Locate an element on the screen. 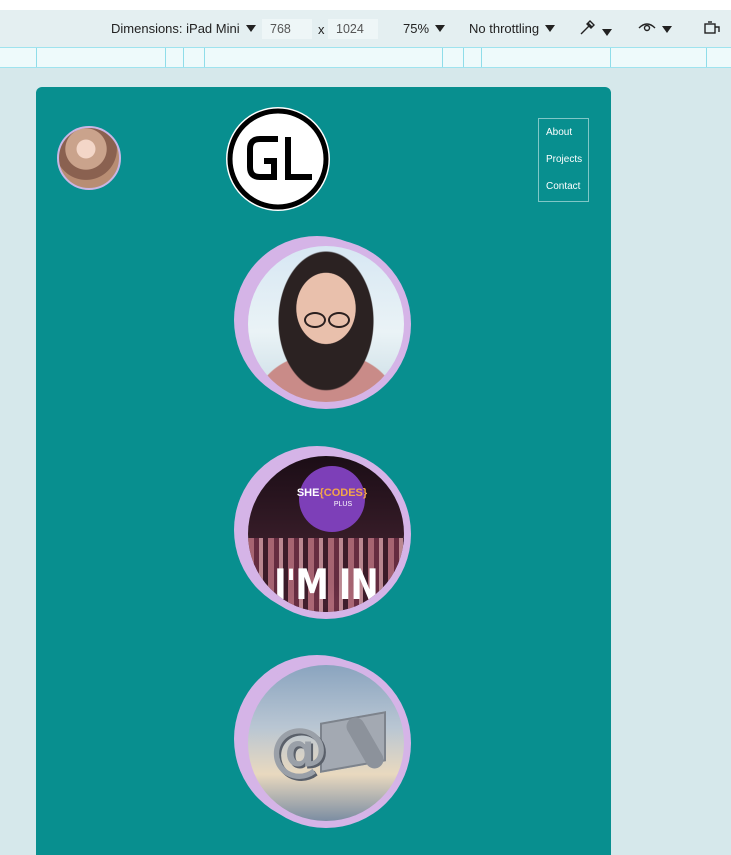  contact-card: @ is located at coordinates (324, 745).